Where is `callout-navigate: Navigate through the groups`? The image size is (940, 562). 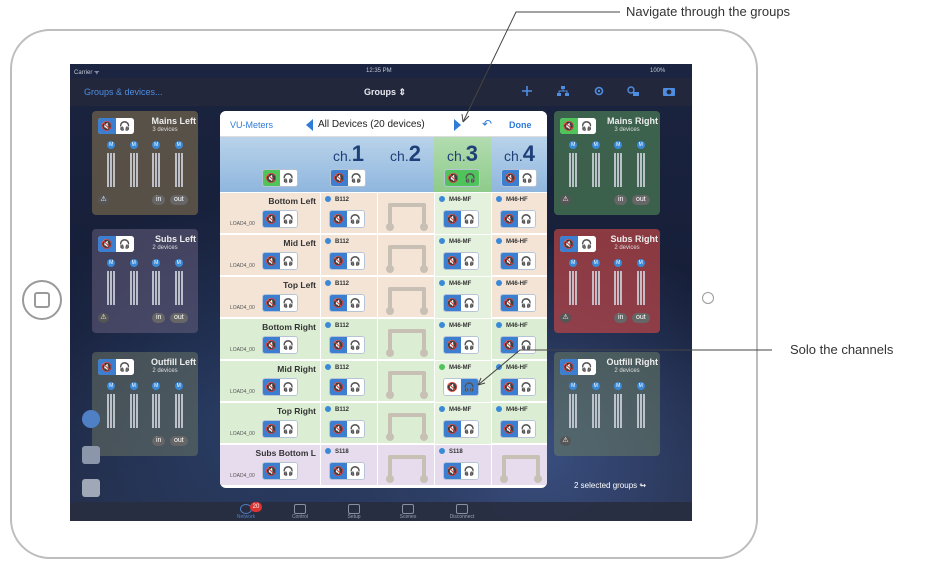
callout-navigate: Navigate through the groups is located at coordinates (708, 11).